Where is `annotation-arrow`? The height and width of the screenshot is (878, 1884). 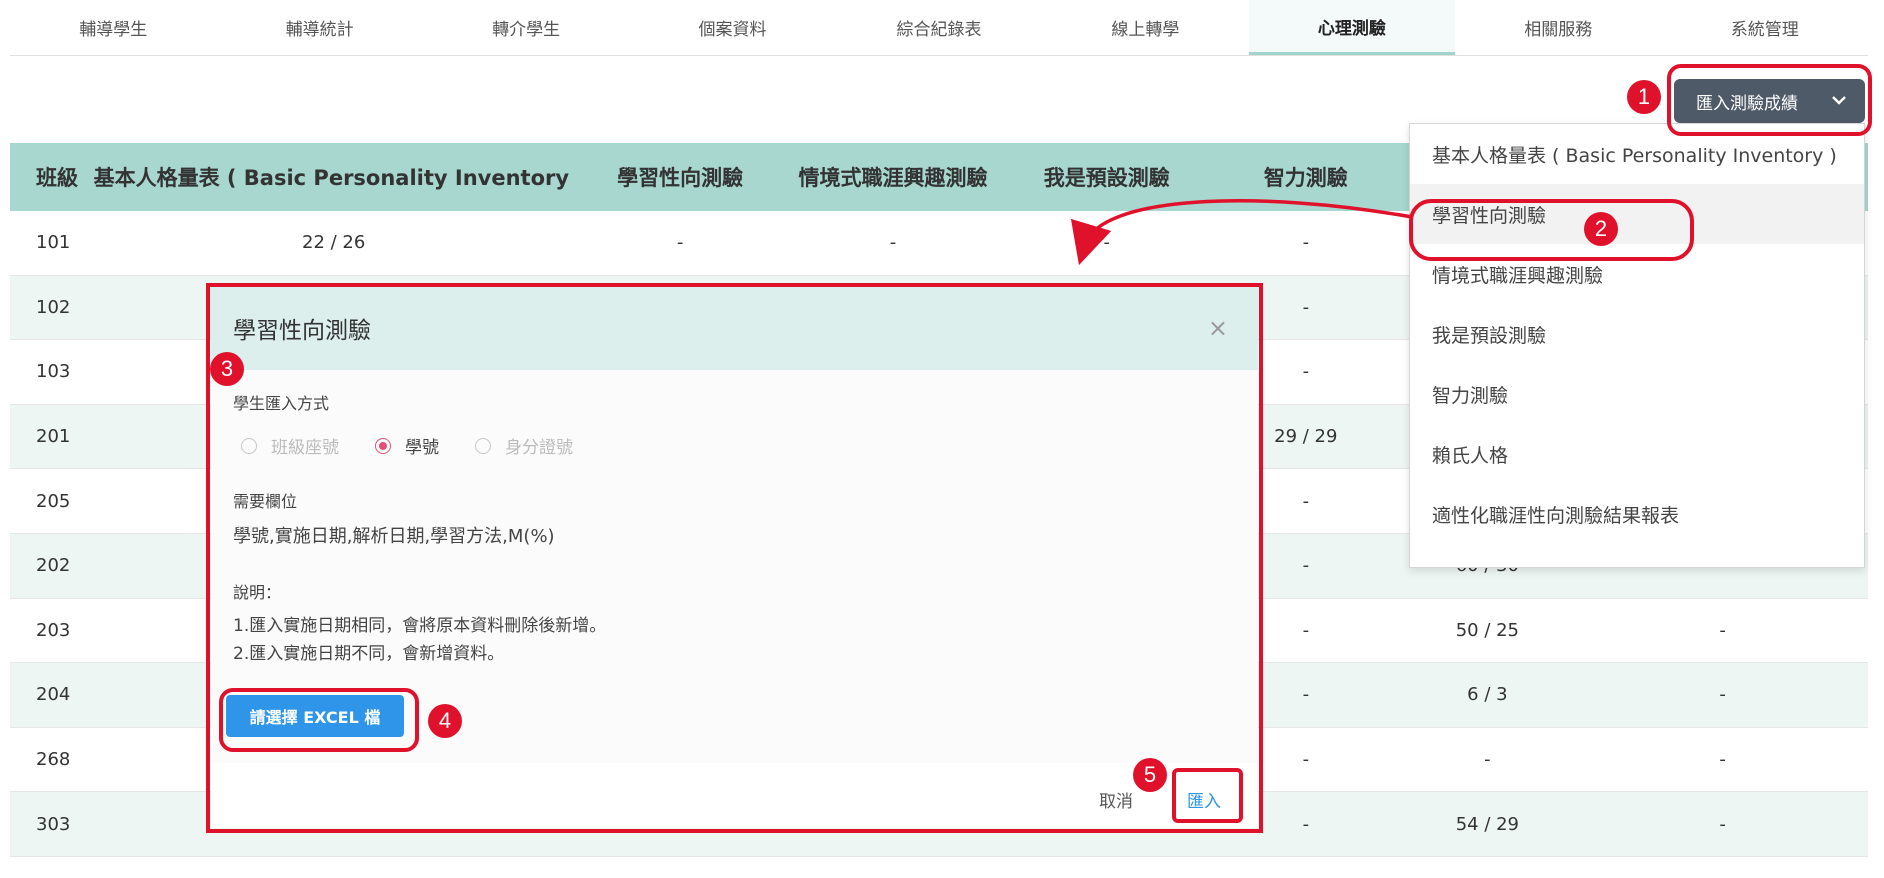
annotation-arrow is located at coordinates (1241, 232).